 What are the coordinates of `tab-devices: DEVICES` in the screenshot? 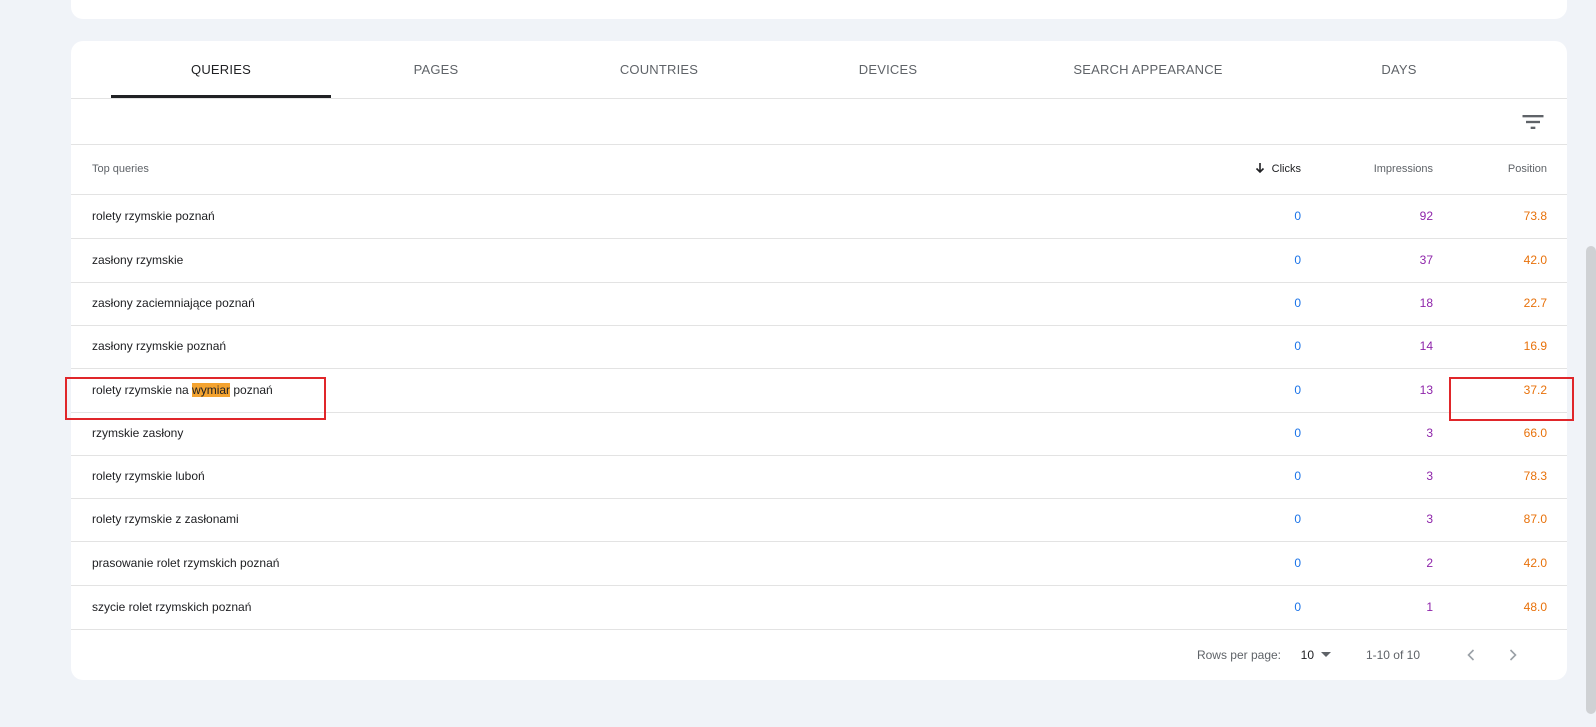 It's located at (888, 69).